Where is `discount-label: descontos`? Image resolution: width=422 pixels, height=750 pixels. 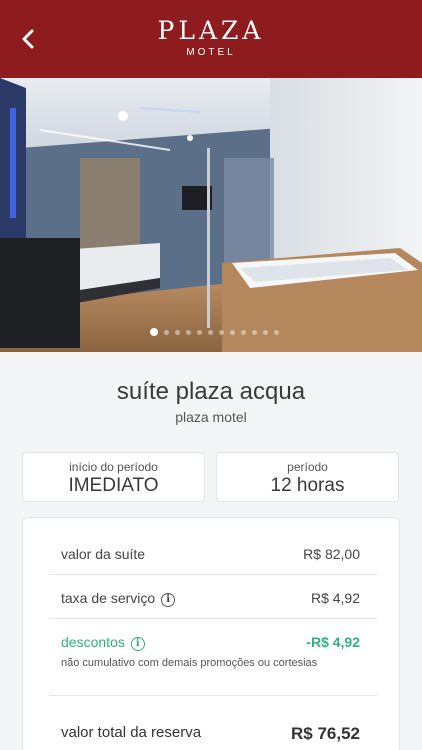 discount-label: descontos is located at coordinates (93, 642).